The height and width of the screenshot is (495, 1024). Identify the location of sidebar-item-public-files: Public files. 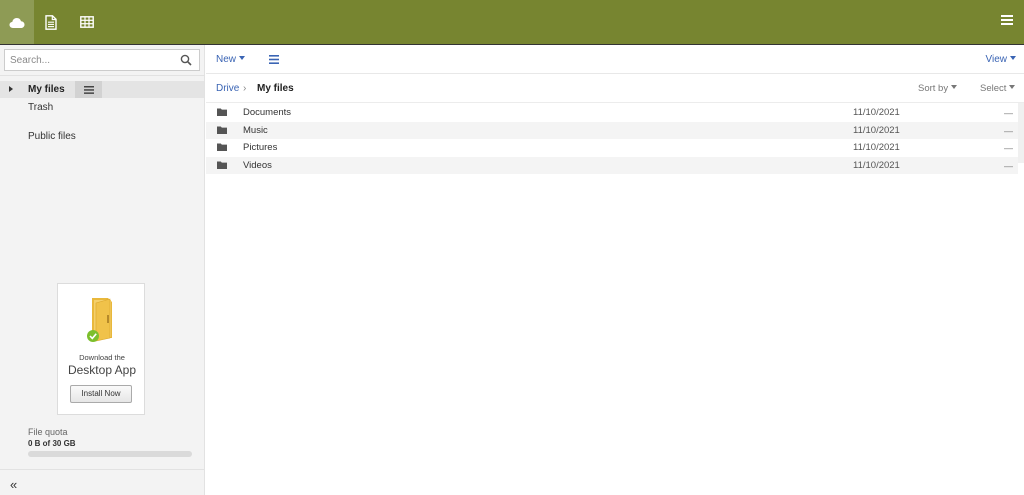
(52, 136).